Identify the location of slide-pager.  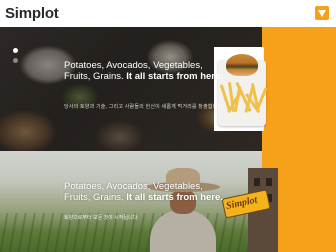
(16, 58).